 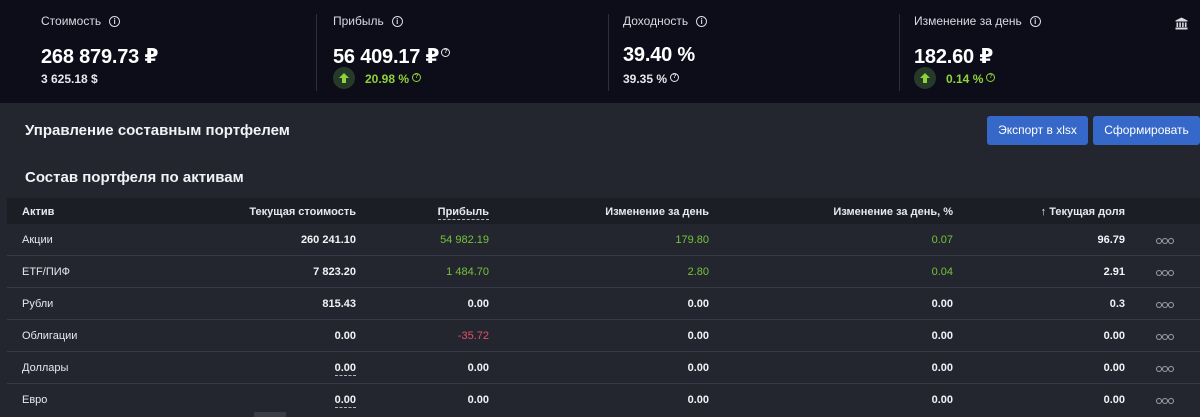 I want to click on cell-day-change: 179.80, so click(x=692, y=240).